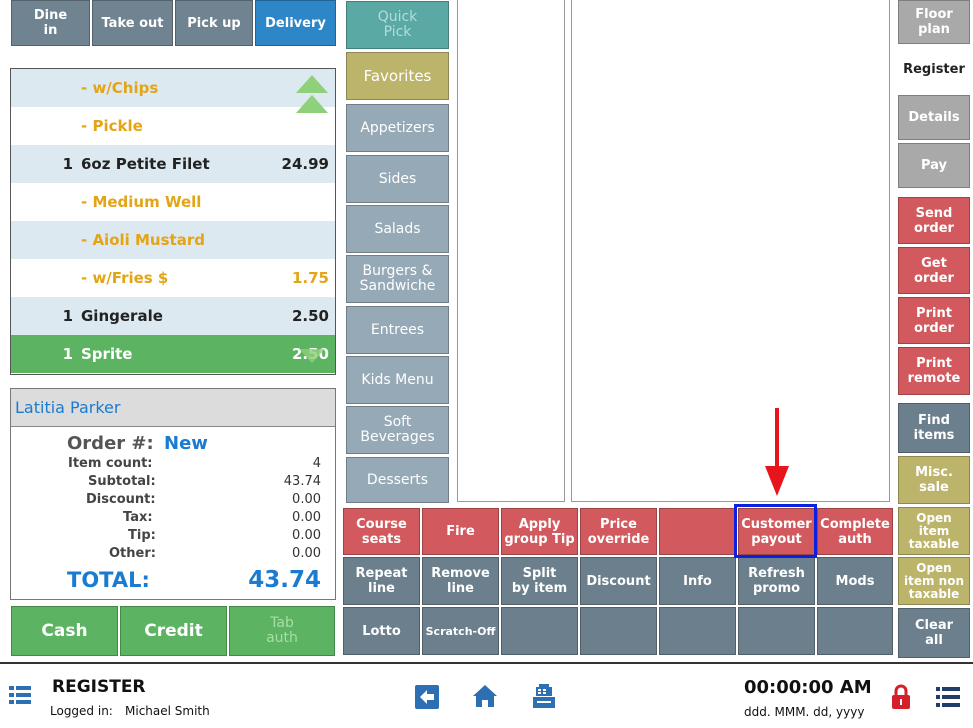 Image resolution: width=973 pixels, height=728 pixels. What do you see at coordinates (64, 631) in the screenshot?
I see `cash-button: Cash` at bounding box center [64, 631].